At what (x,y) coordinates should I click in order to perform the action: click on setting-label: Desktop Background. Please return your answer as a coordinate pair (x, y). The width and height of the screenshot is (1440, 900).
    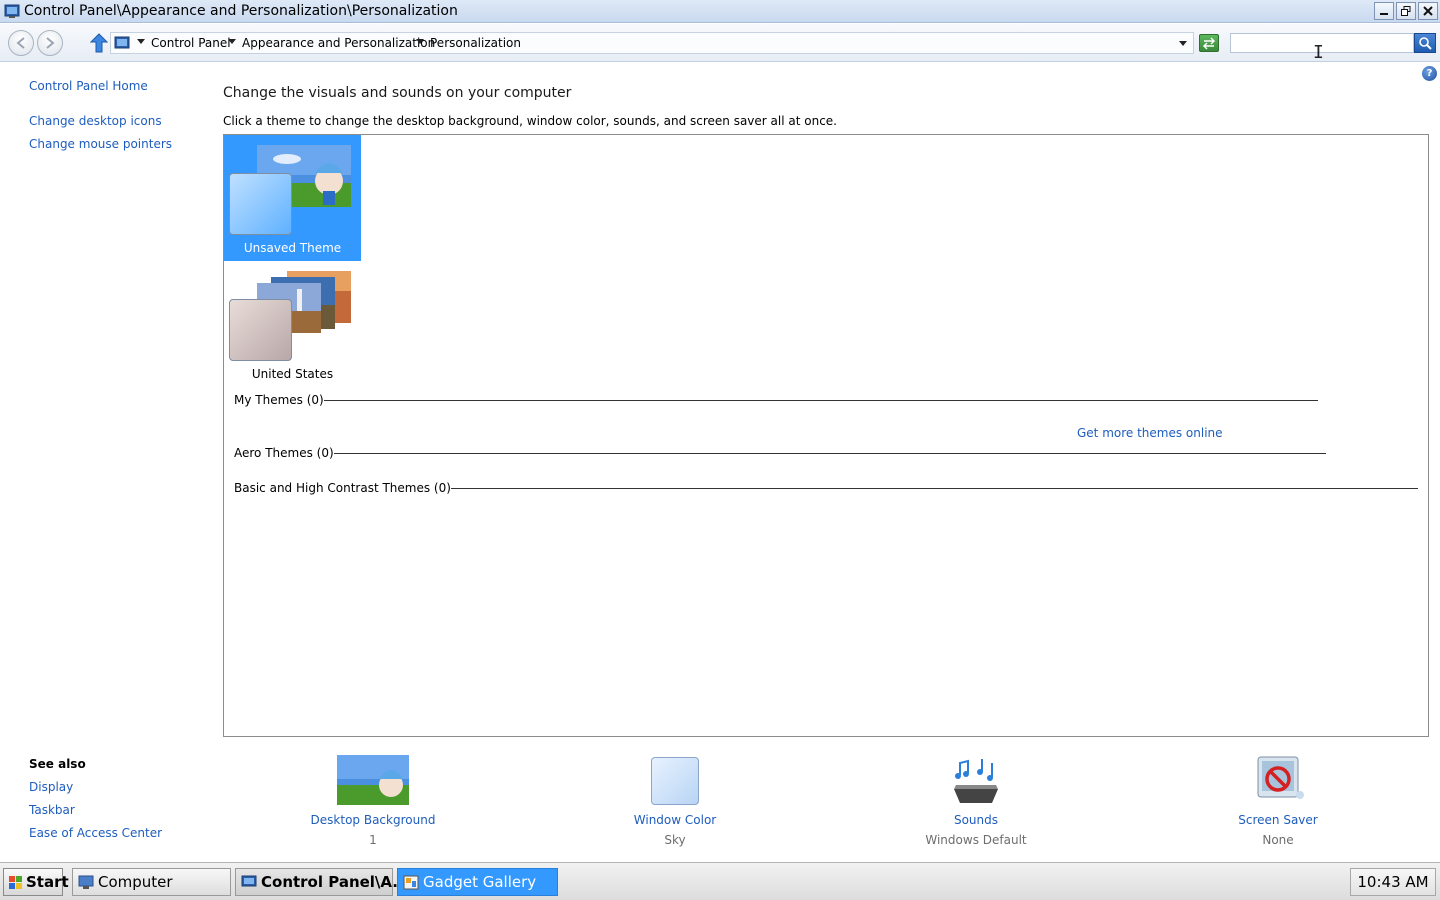
    Looking at the image, I should click on (373, 820).